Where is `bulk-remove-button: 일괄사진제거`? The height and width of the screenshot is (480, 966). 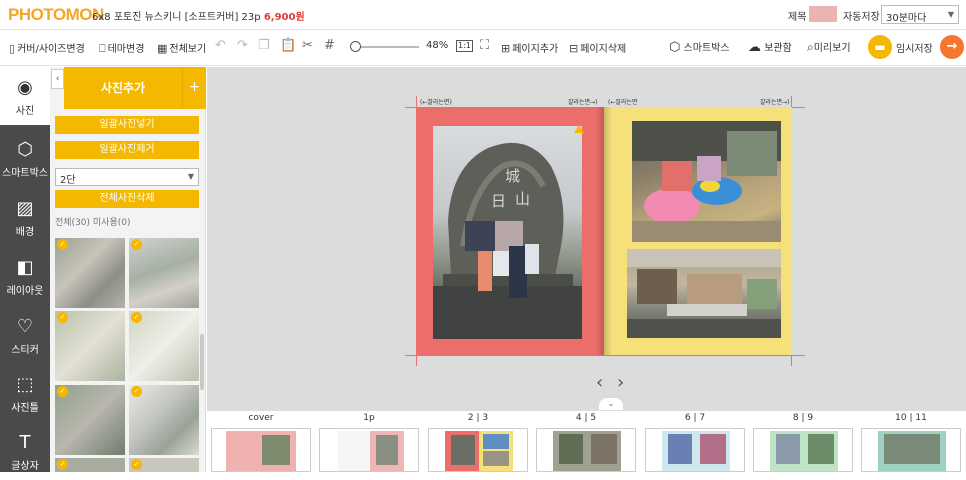 bulk-remove-button: 일괄사진제거 is located at coordinates (127, 150).